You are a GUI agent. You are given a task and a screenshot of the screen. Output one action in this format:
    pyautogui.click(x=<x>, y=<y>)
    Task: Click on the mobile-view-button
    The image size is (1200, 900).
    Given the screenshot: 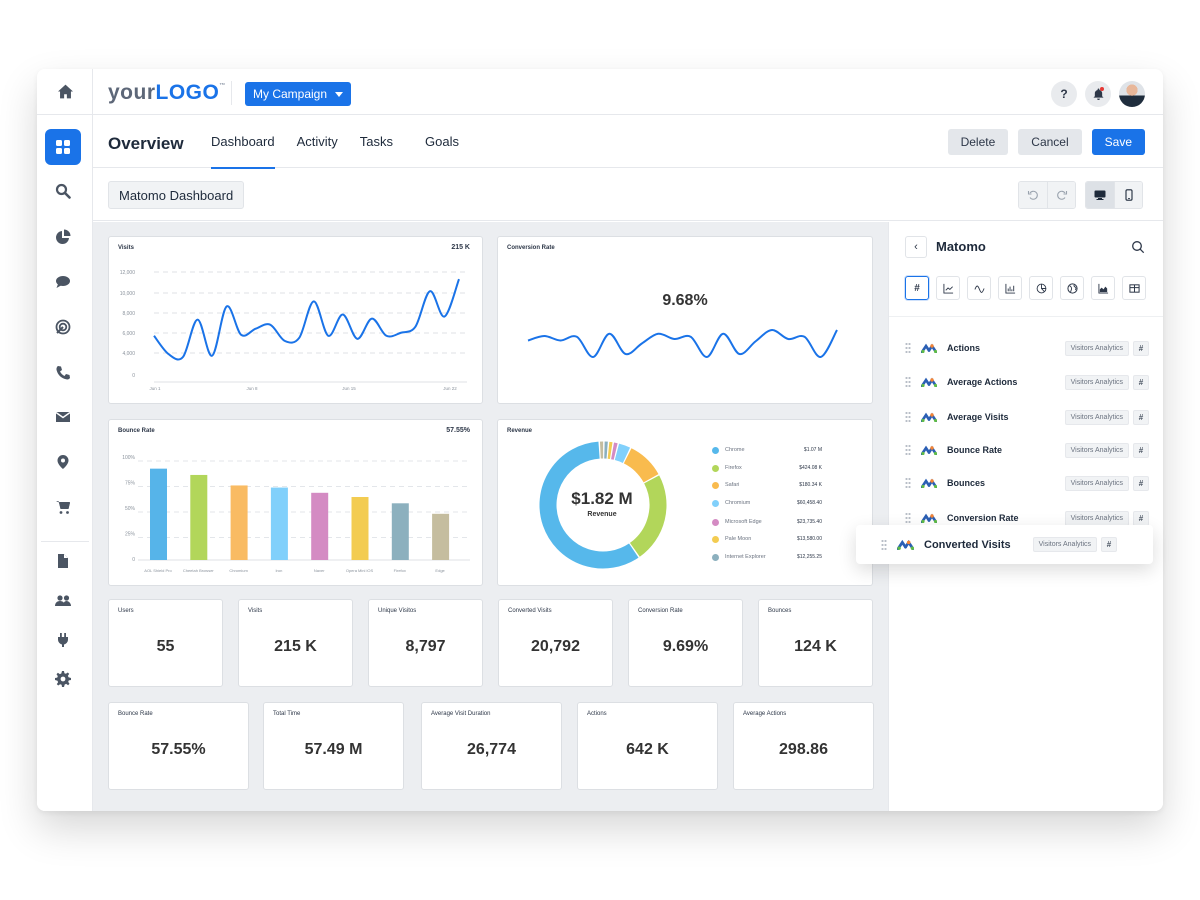 What is the action you would take?
    pyautogui.click(x=1128, y=195)
    